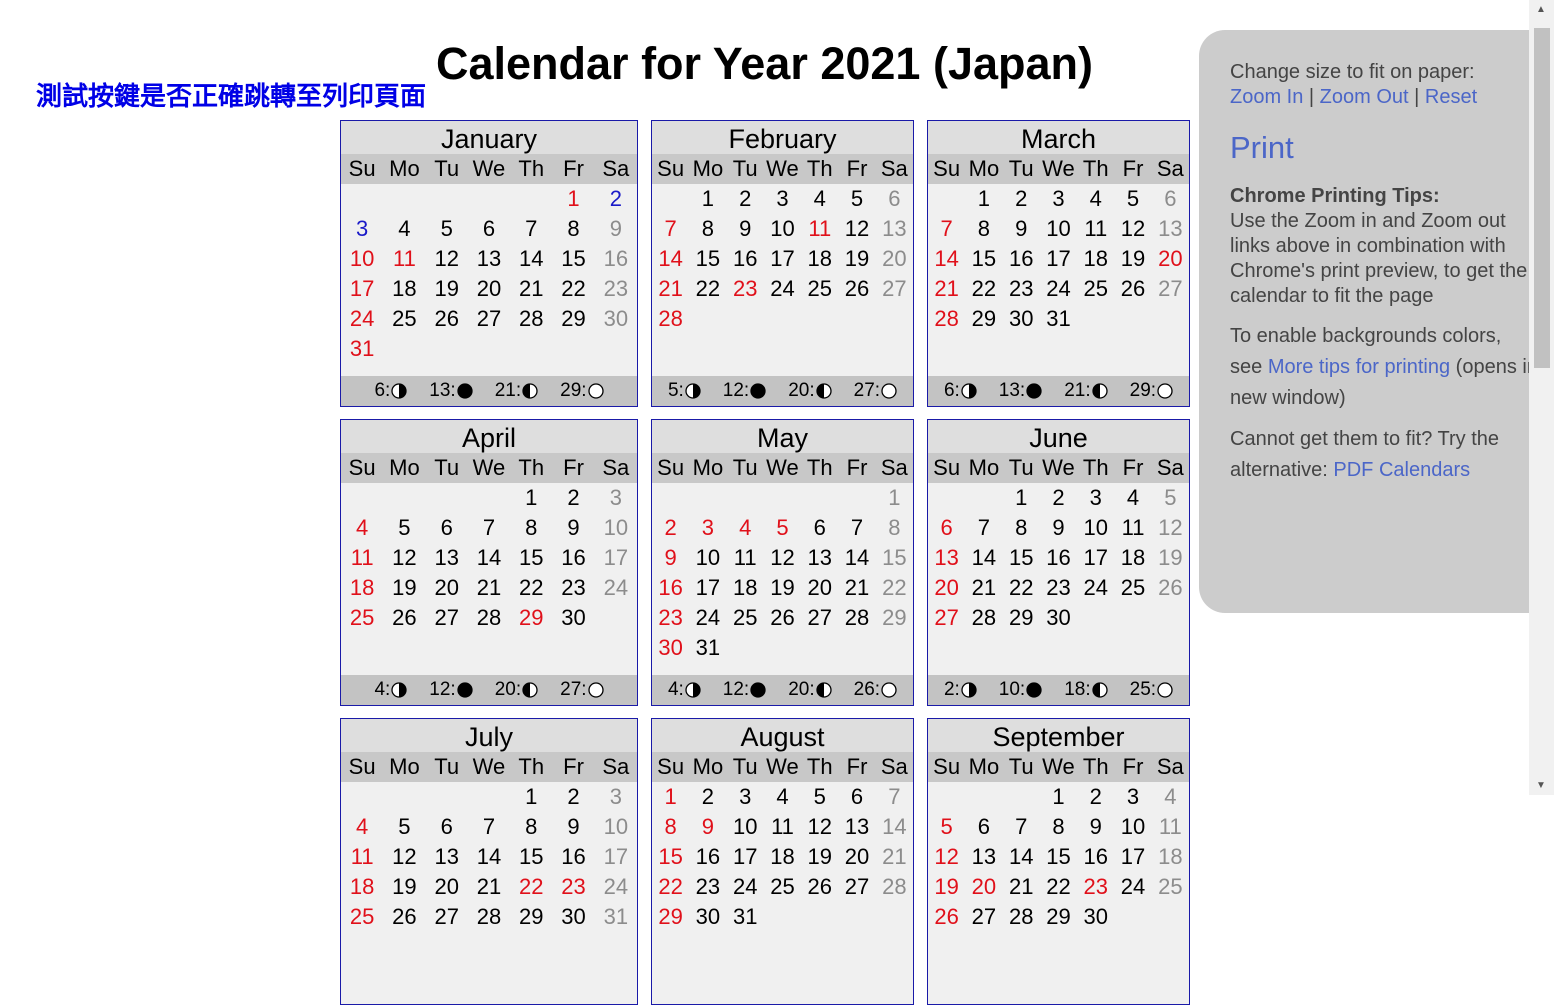 The image size is (1554, 1005). I want to click on day-cell: 10, so click(616, 527).